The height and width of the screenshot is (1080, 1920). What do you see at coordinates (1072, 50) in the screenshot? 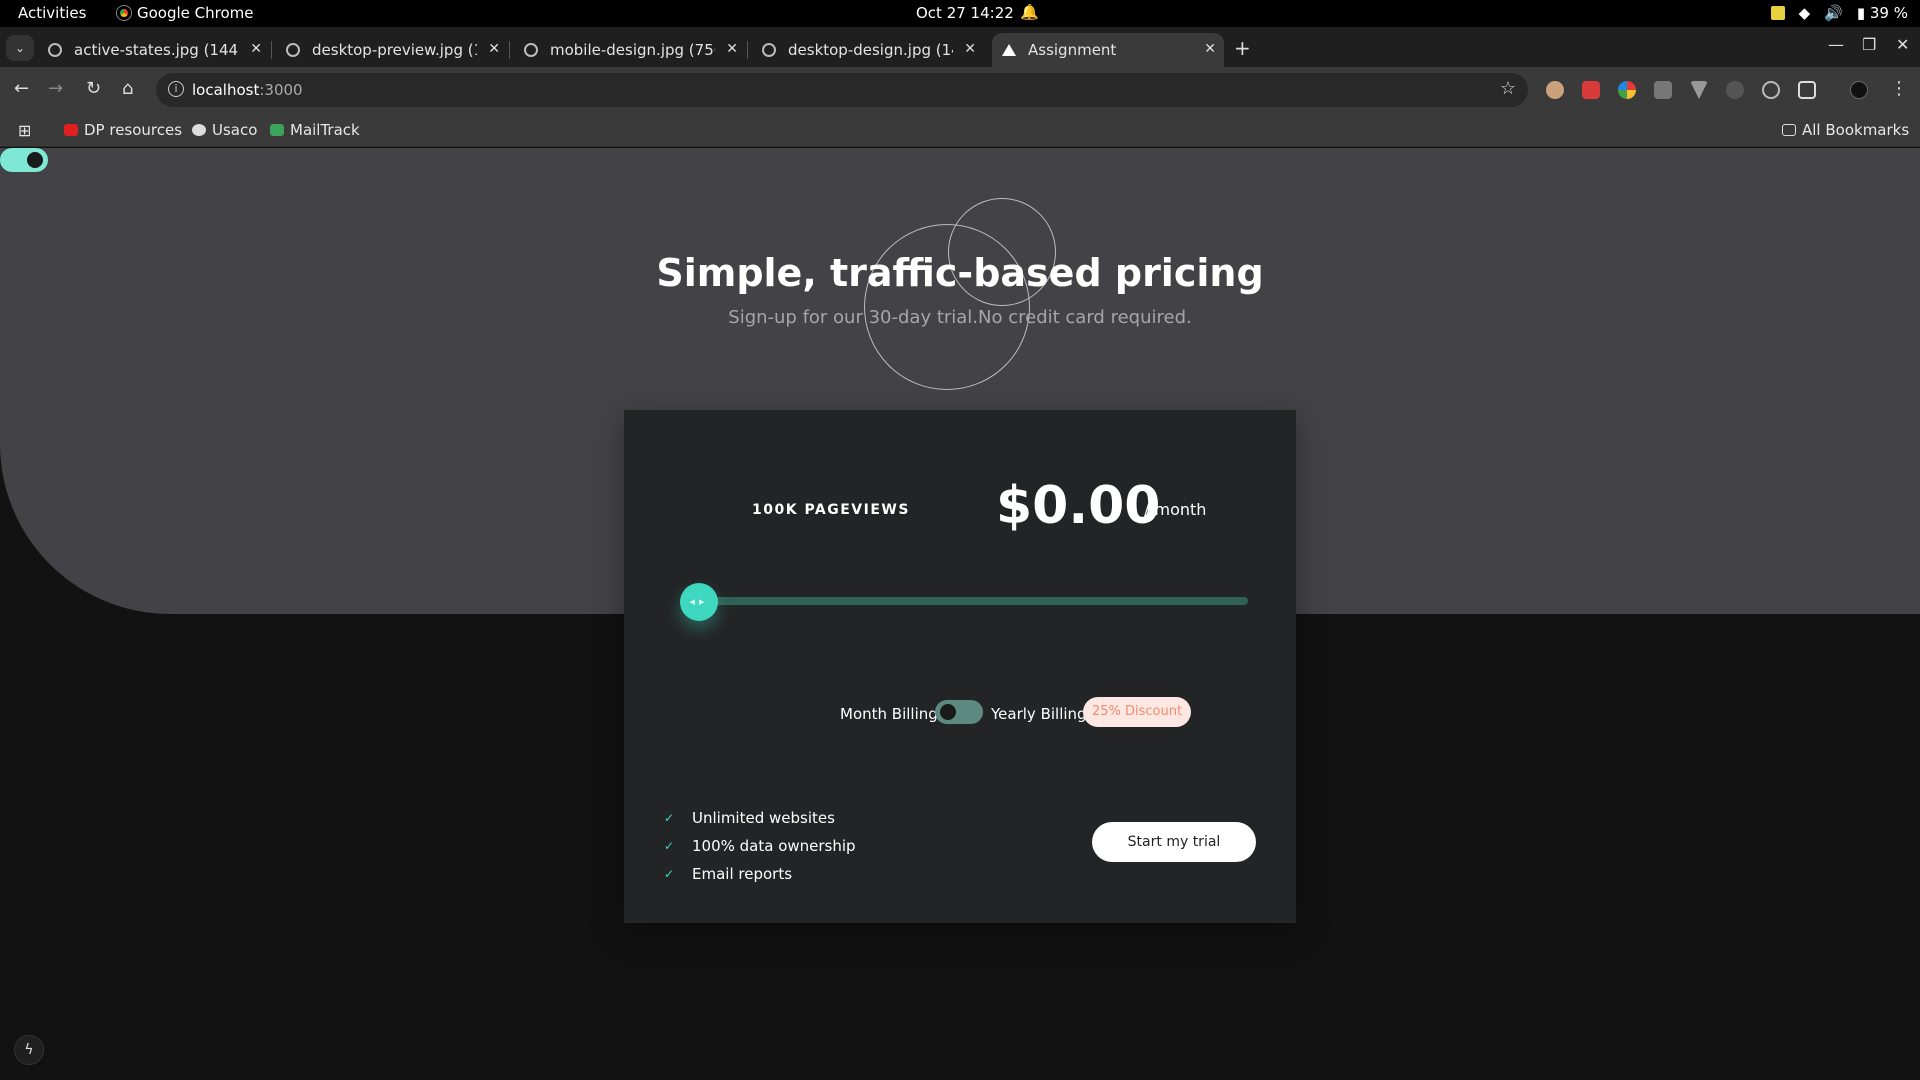
I see `tab-title: Assignment` at bounding box center [1072, 50].